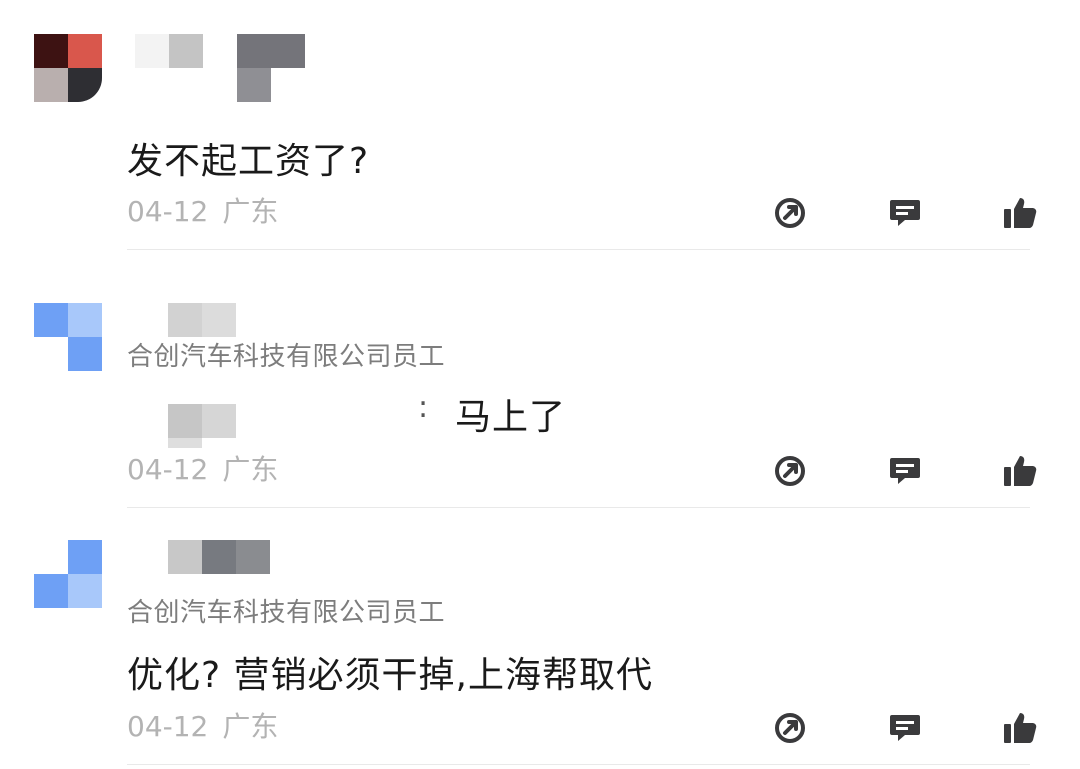 The image size is (1080, 769). I want to click on username-blurred, so click(219, 557).